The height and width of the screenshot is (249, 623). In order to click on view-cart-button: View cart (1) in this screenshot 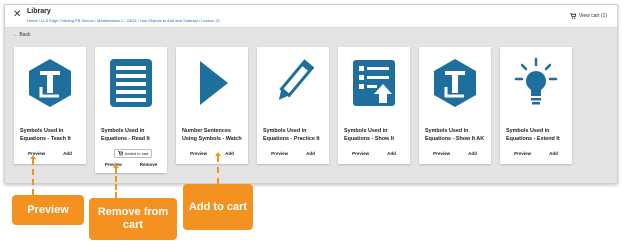, I will do `click(588, 16)`.